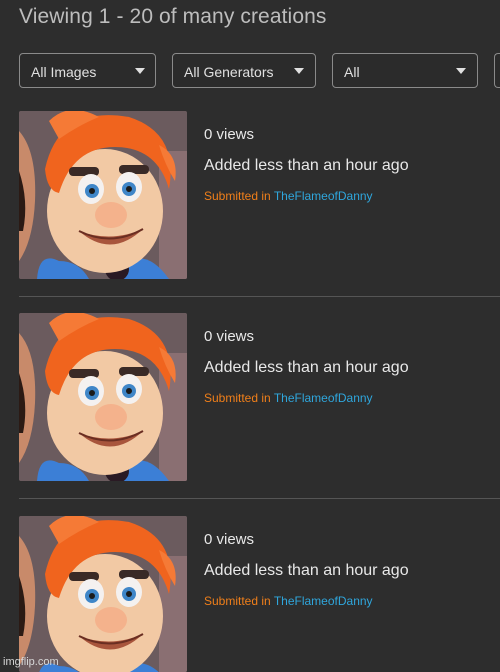  Describe the element at coordinates (405, 70) in the screenshot. I see `time-select: All` at that location.